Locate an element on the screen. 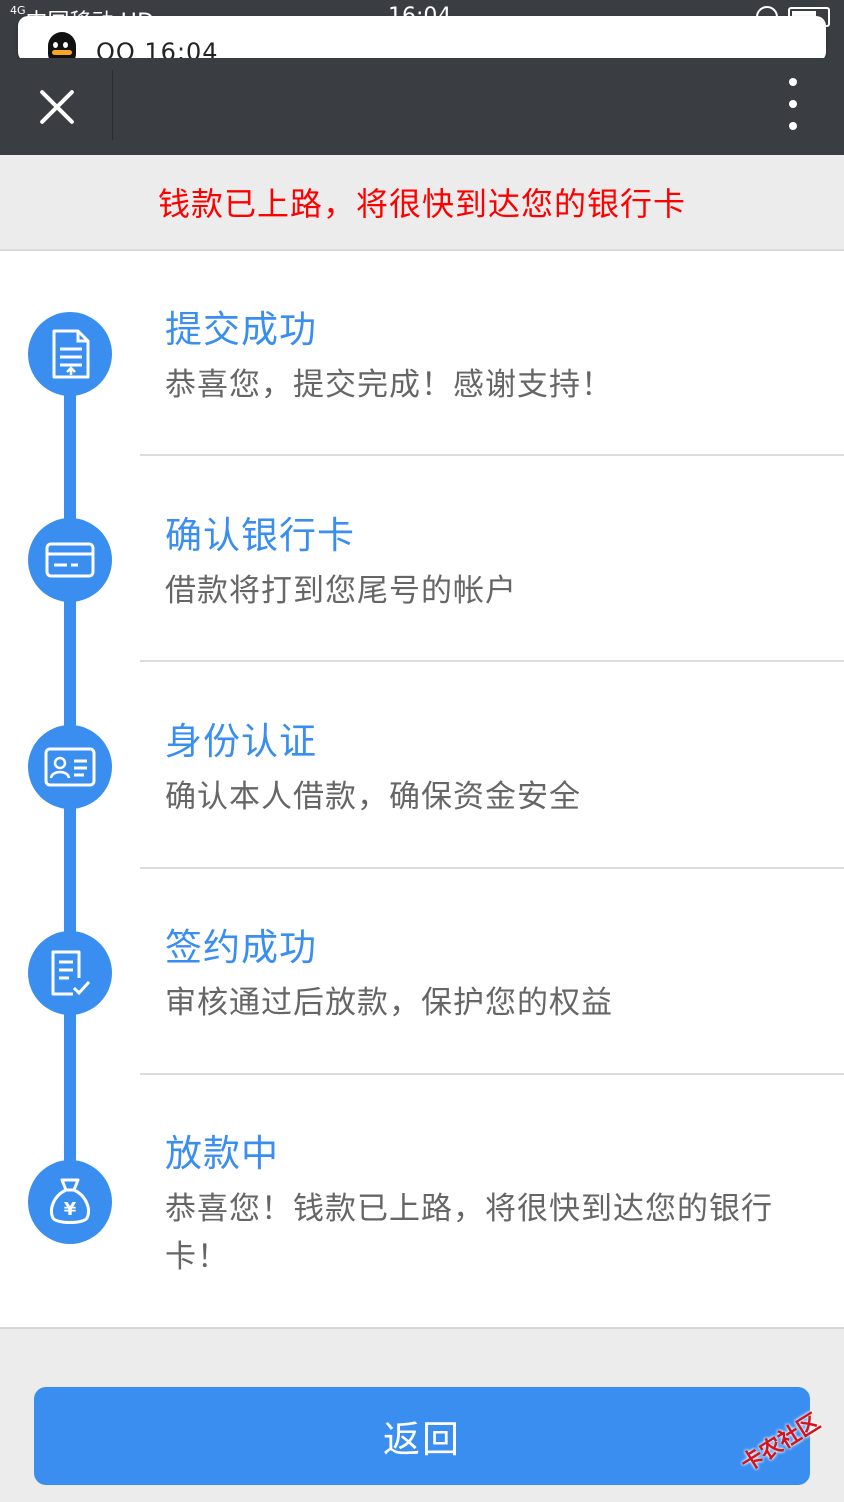 This screenshot has height=1502, width=844. step-description: 审核通过后放款，保护您的权益 is located at coordinates (389, 1003).